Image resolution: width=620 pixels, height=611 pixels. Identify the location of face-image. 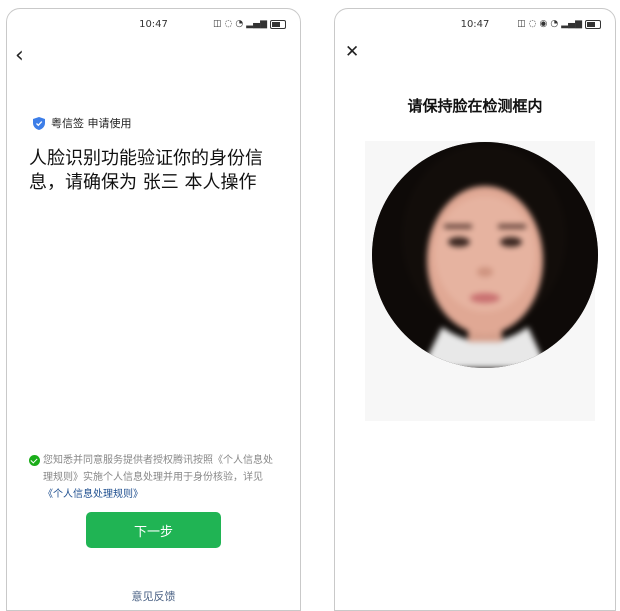
(485, 255).